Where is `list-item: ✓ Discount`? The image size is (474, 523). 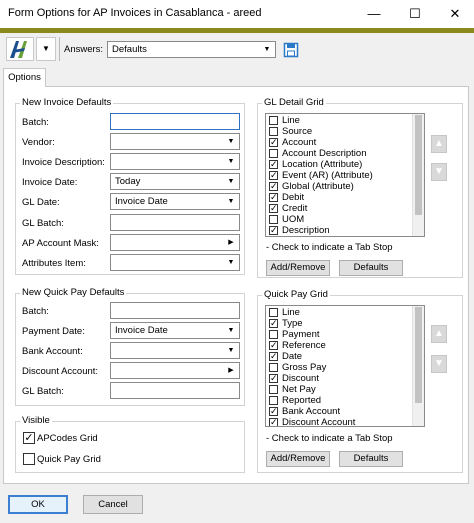 list-item: ✓ Discount is located at coordinates (345, 378).